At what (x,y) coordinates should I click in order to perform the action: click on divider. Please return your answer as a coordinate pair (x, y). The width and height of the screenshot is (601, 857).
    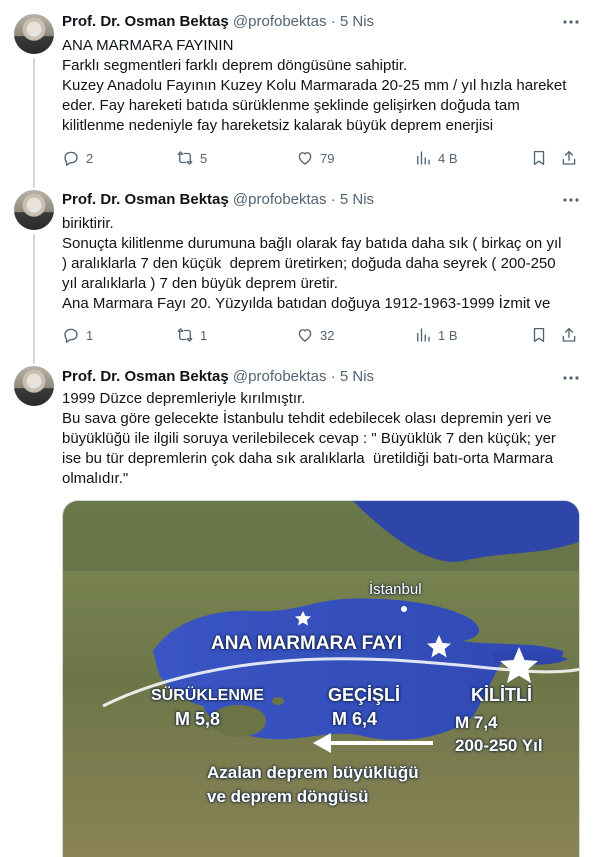
    Looking at the image, I should click on (331, 178).